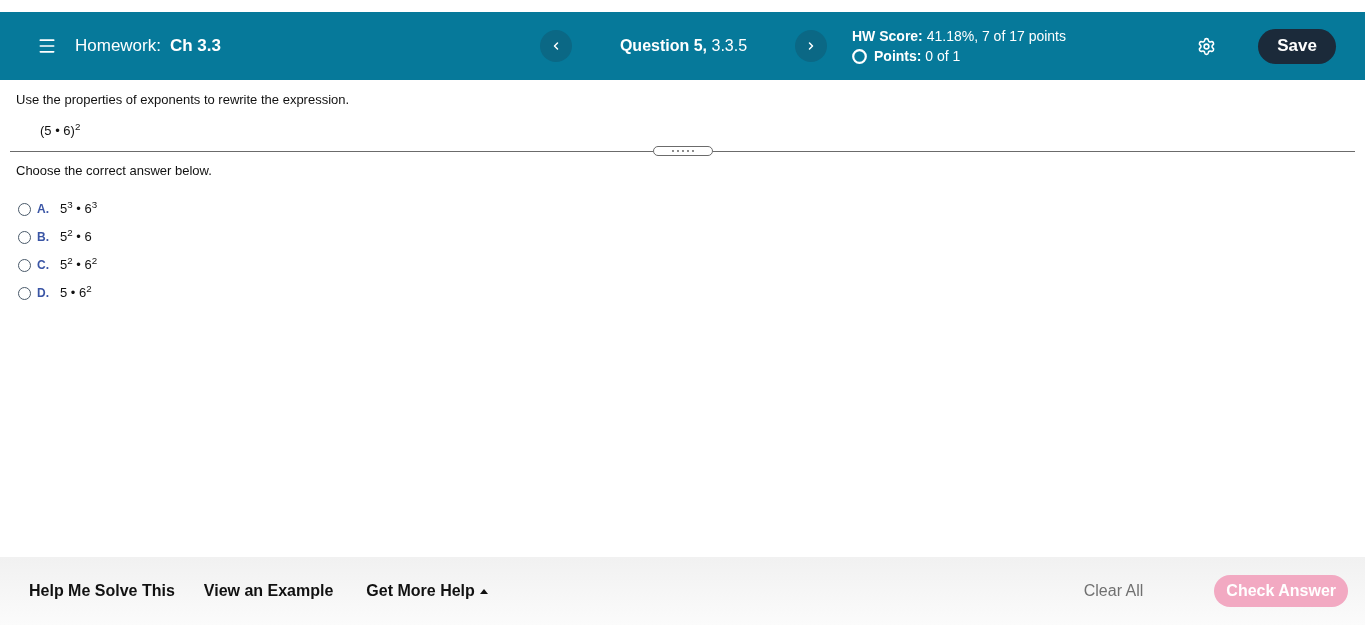 The width and height of the screenshot is (1365, 625). I want to click on option-letter: B., so click(43, 237).